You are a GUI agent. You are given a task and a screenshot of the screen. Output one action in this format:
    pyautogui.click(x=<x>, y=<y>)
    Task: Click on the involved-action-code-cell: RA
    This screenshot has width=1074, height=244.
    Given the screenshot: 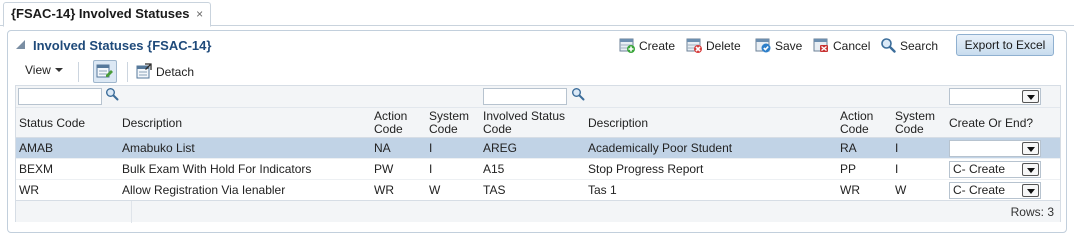 What is the action you would take?
    pyautogui.click(x=848, y=148)
    